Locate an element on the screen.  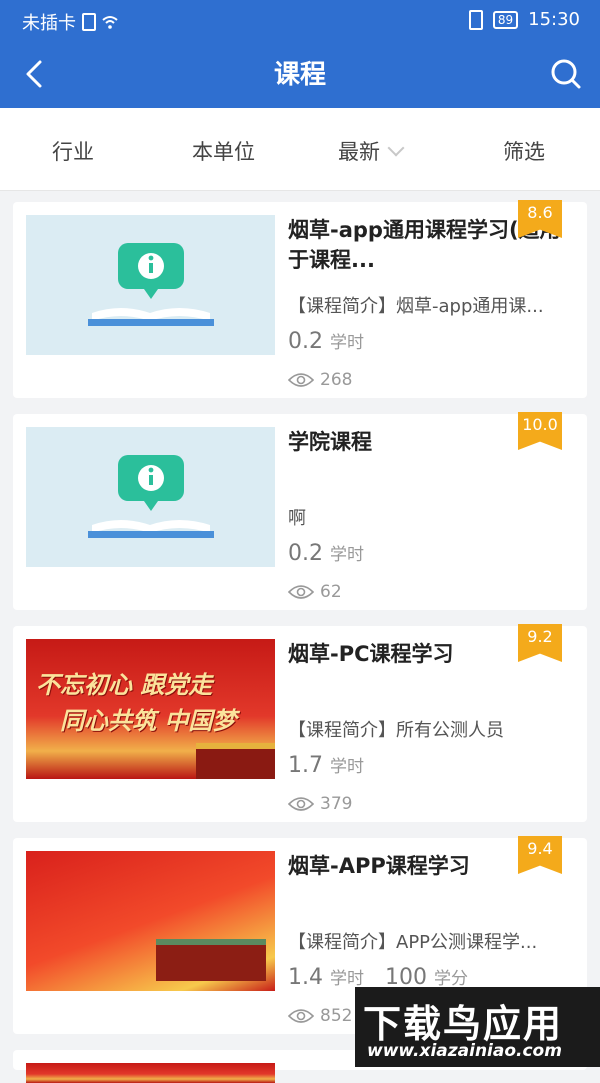
hours-value: 1.7 is located at coordinates (305, 765).